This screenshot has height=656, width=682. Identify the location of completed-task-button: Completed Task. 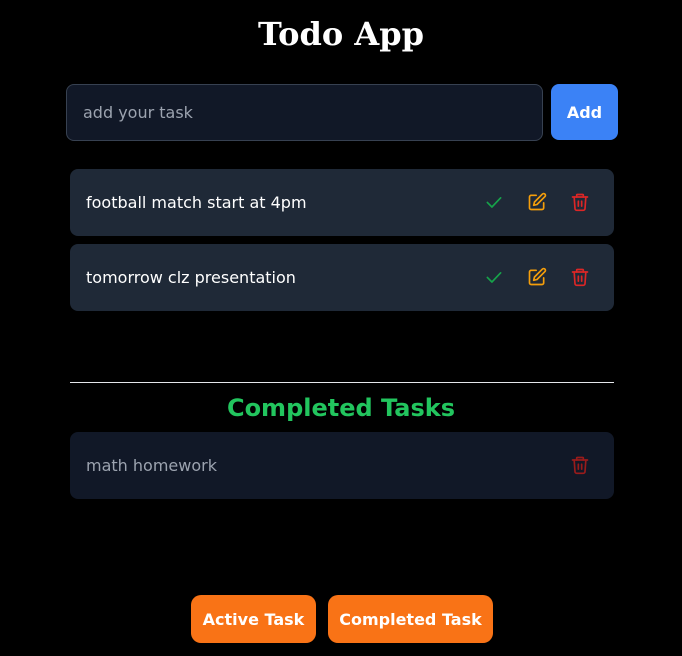
(410, 619).